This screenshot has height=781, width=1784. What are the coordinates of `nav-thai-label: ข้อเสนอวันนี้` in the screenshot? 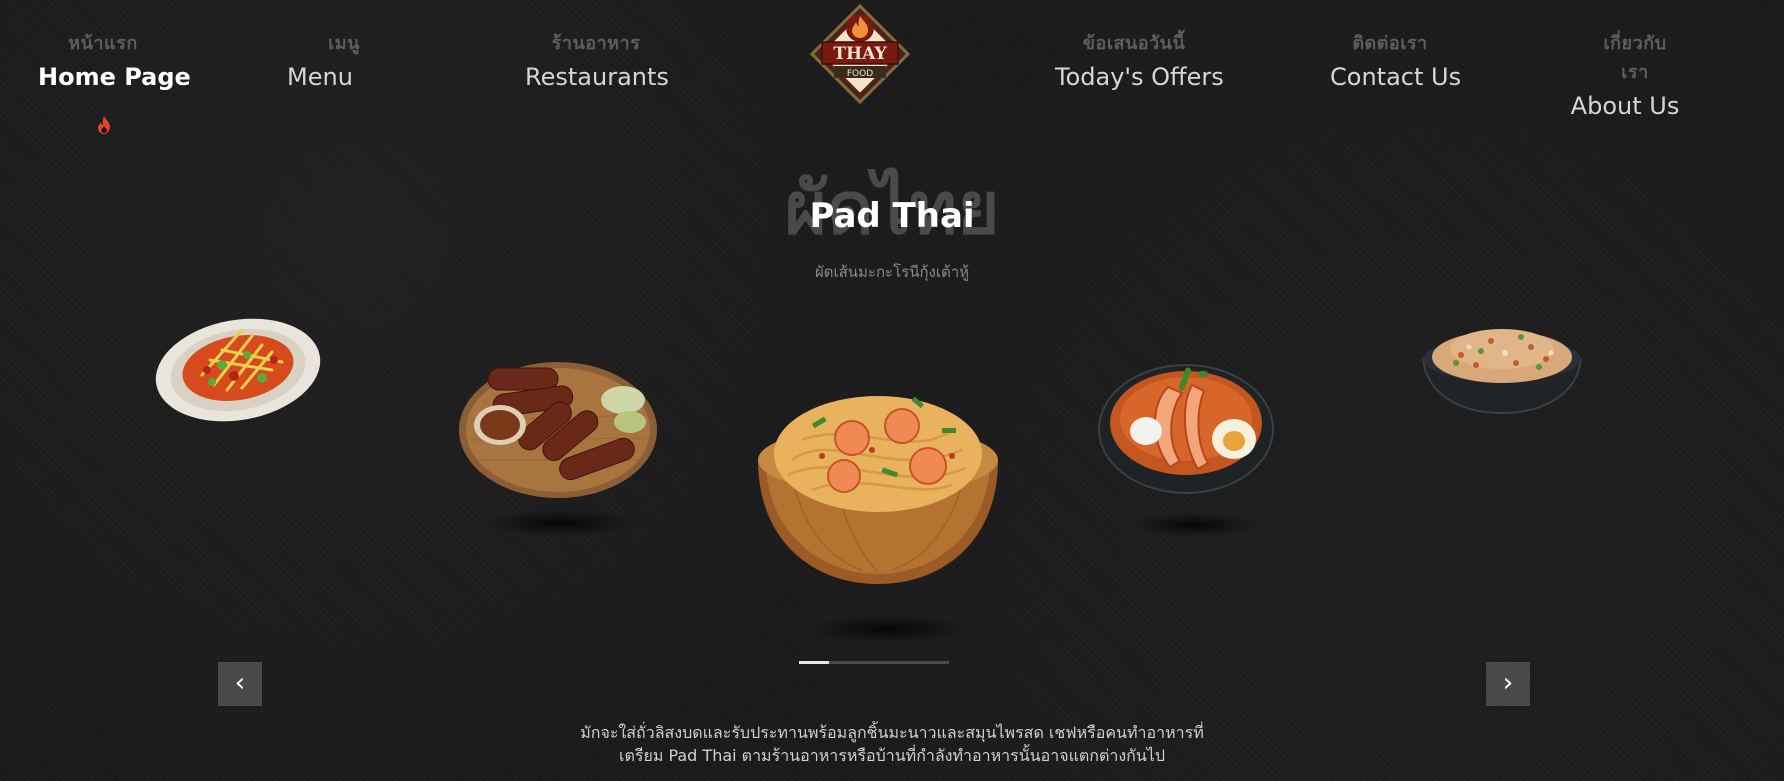 It's located at (1134, 43).